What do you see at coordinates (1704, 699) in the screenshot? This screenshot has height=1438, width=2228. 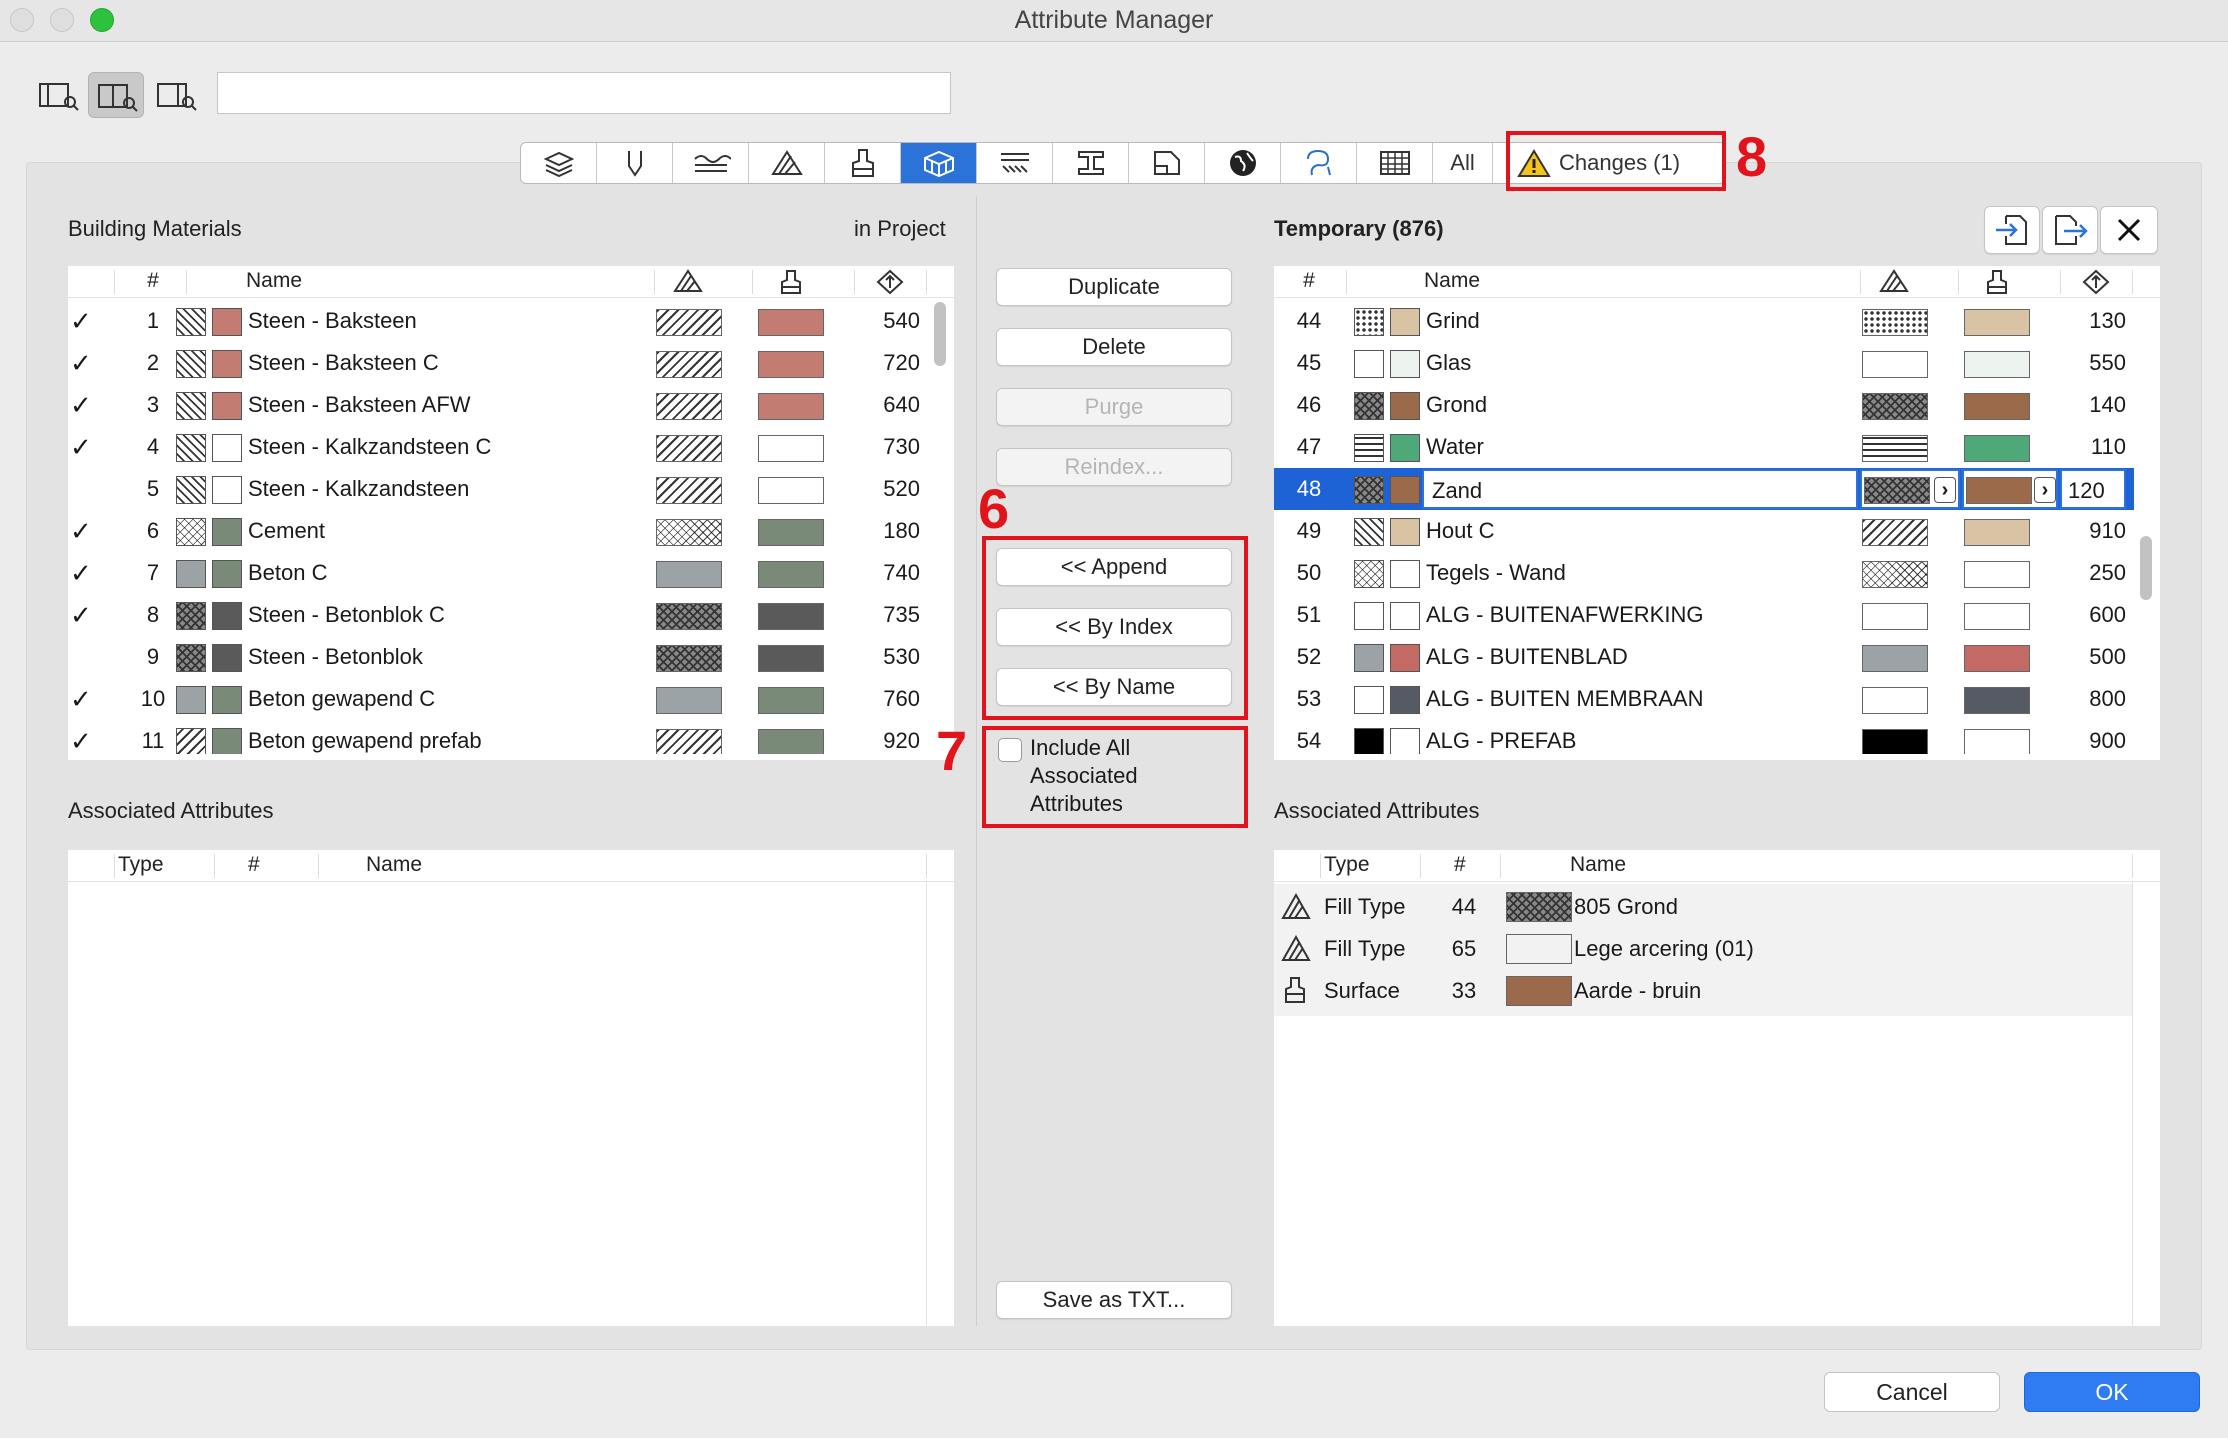 I see `table-row: 53 ALG - BUITEN MEMBRAAN 800` at bounding box center [1704, 699].